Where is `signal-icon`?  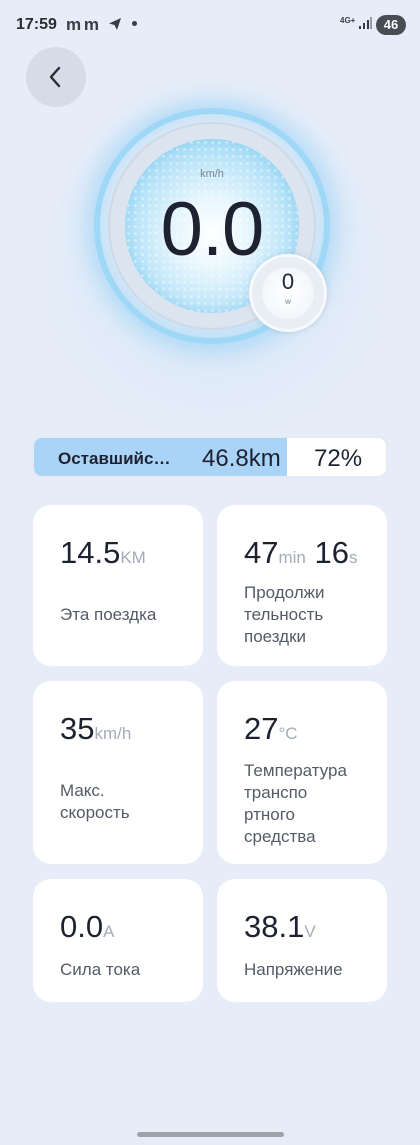 signal-icon is located at coordinates (365, 23).